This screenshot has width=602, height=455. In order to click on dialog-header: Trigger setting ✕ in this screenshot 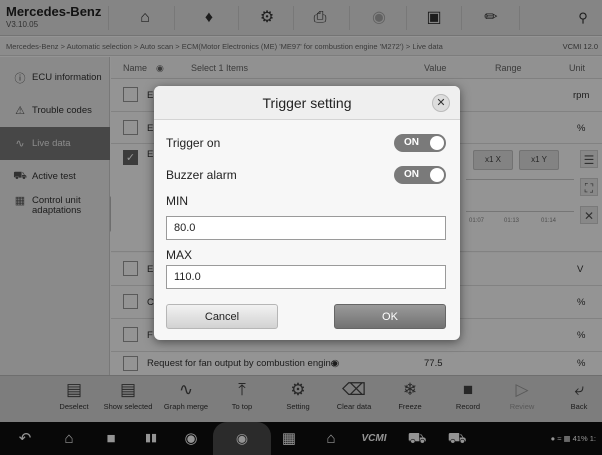, I will do `click(307, 103)`.